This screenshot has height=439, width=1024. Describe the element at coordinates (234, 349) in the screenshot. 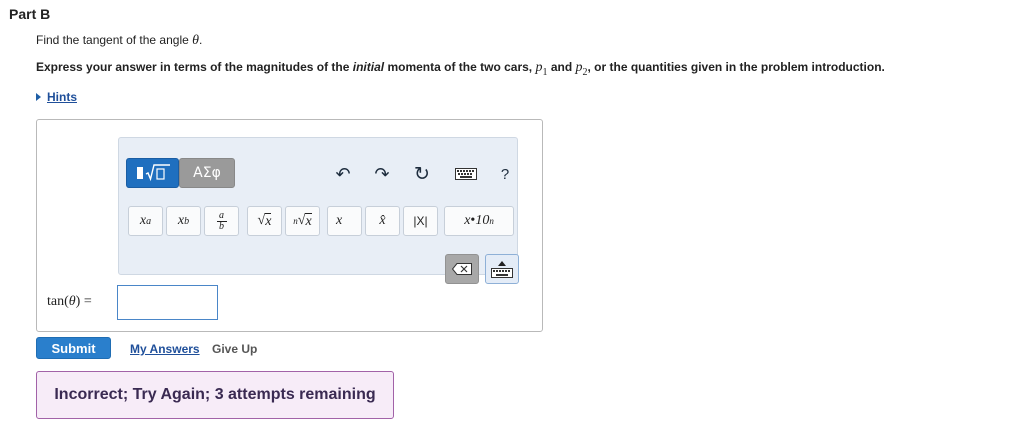

I see `give-up-link: Give Up` at that location.